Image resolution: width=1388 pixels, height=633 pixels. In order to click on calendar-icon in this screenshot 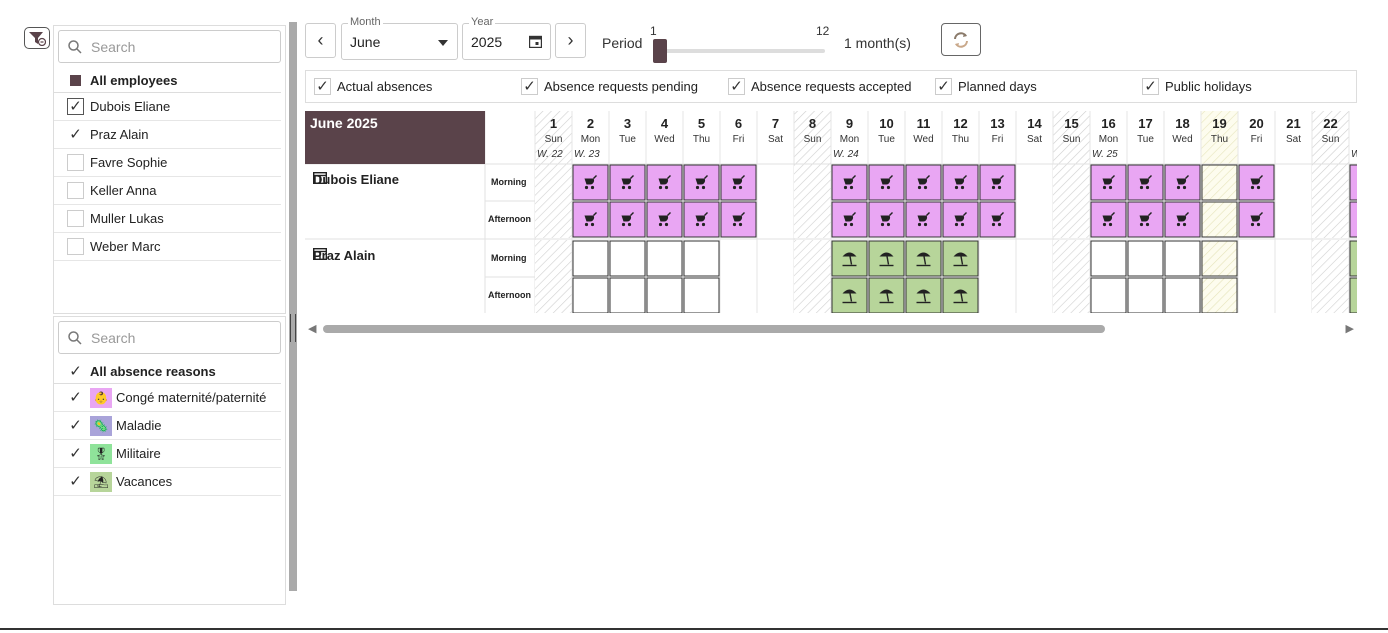, I will do `click(535, 41)`.